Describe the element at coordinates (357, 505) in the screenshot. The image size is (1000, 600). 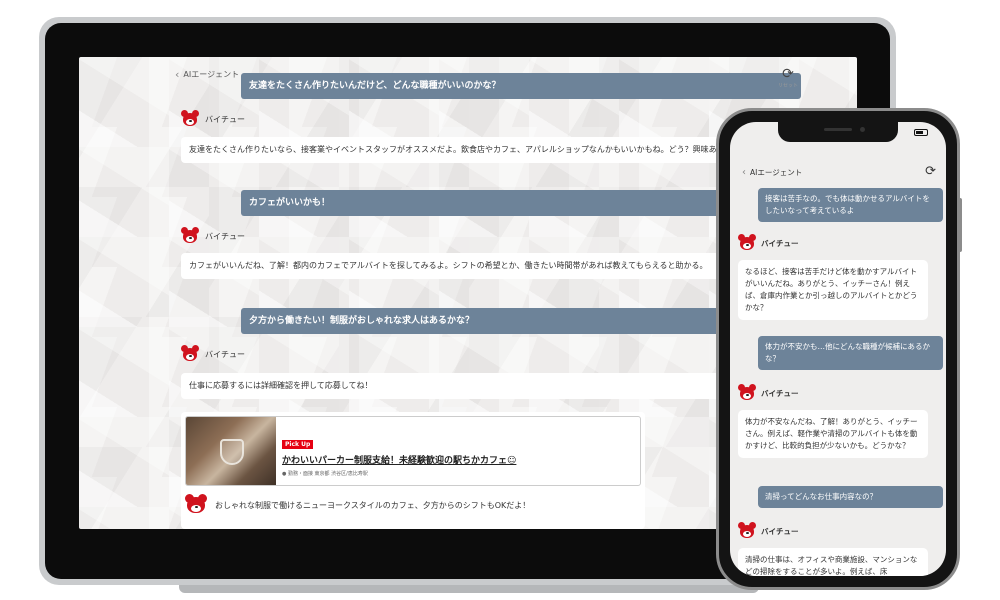
I see `job-description: おしゃれな制服で働けるニューヨークスタイルのカフェ、夕方からのシフトもOKだよ！` at that location.